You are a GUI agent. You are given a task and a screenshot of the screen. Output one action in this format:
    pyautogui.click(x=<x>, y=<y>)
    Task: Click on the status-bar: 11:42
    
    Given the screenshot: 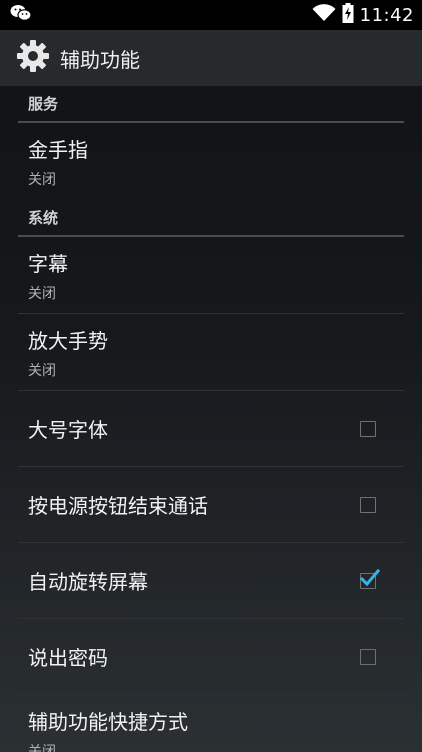 What is the action you would take?
    pyautogui.click(x=211, y=15)
    